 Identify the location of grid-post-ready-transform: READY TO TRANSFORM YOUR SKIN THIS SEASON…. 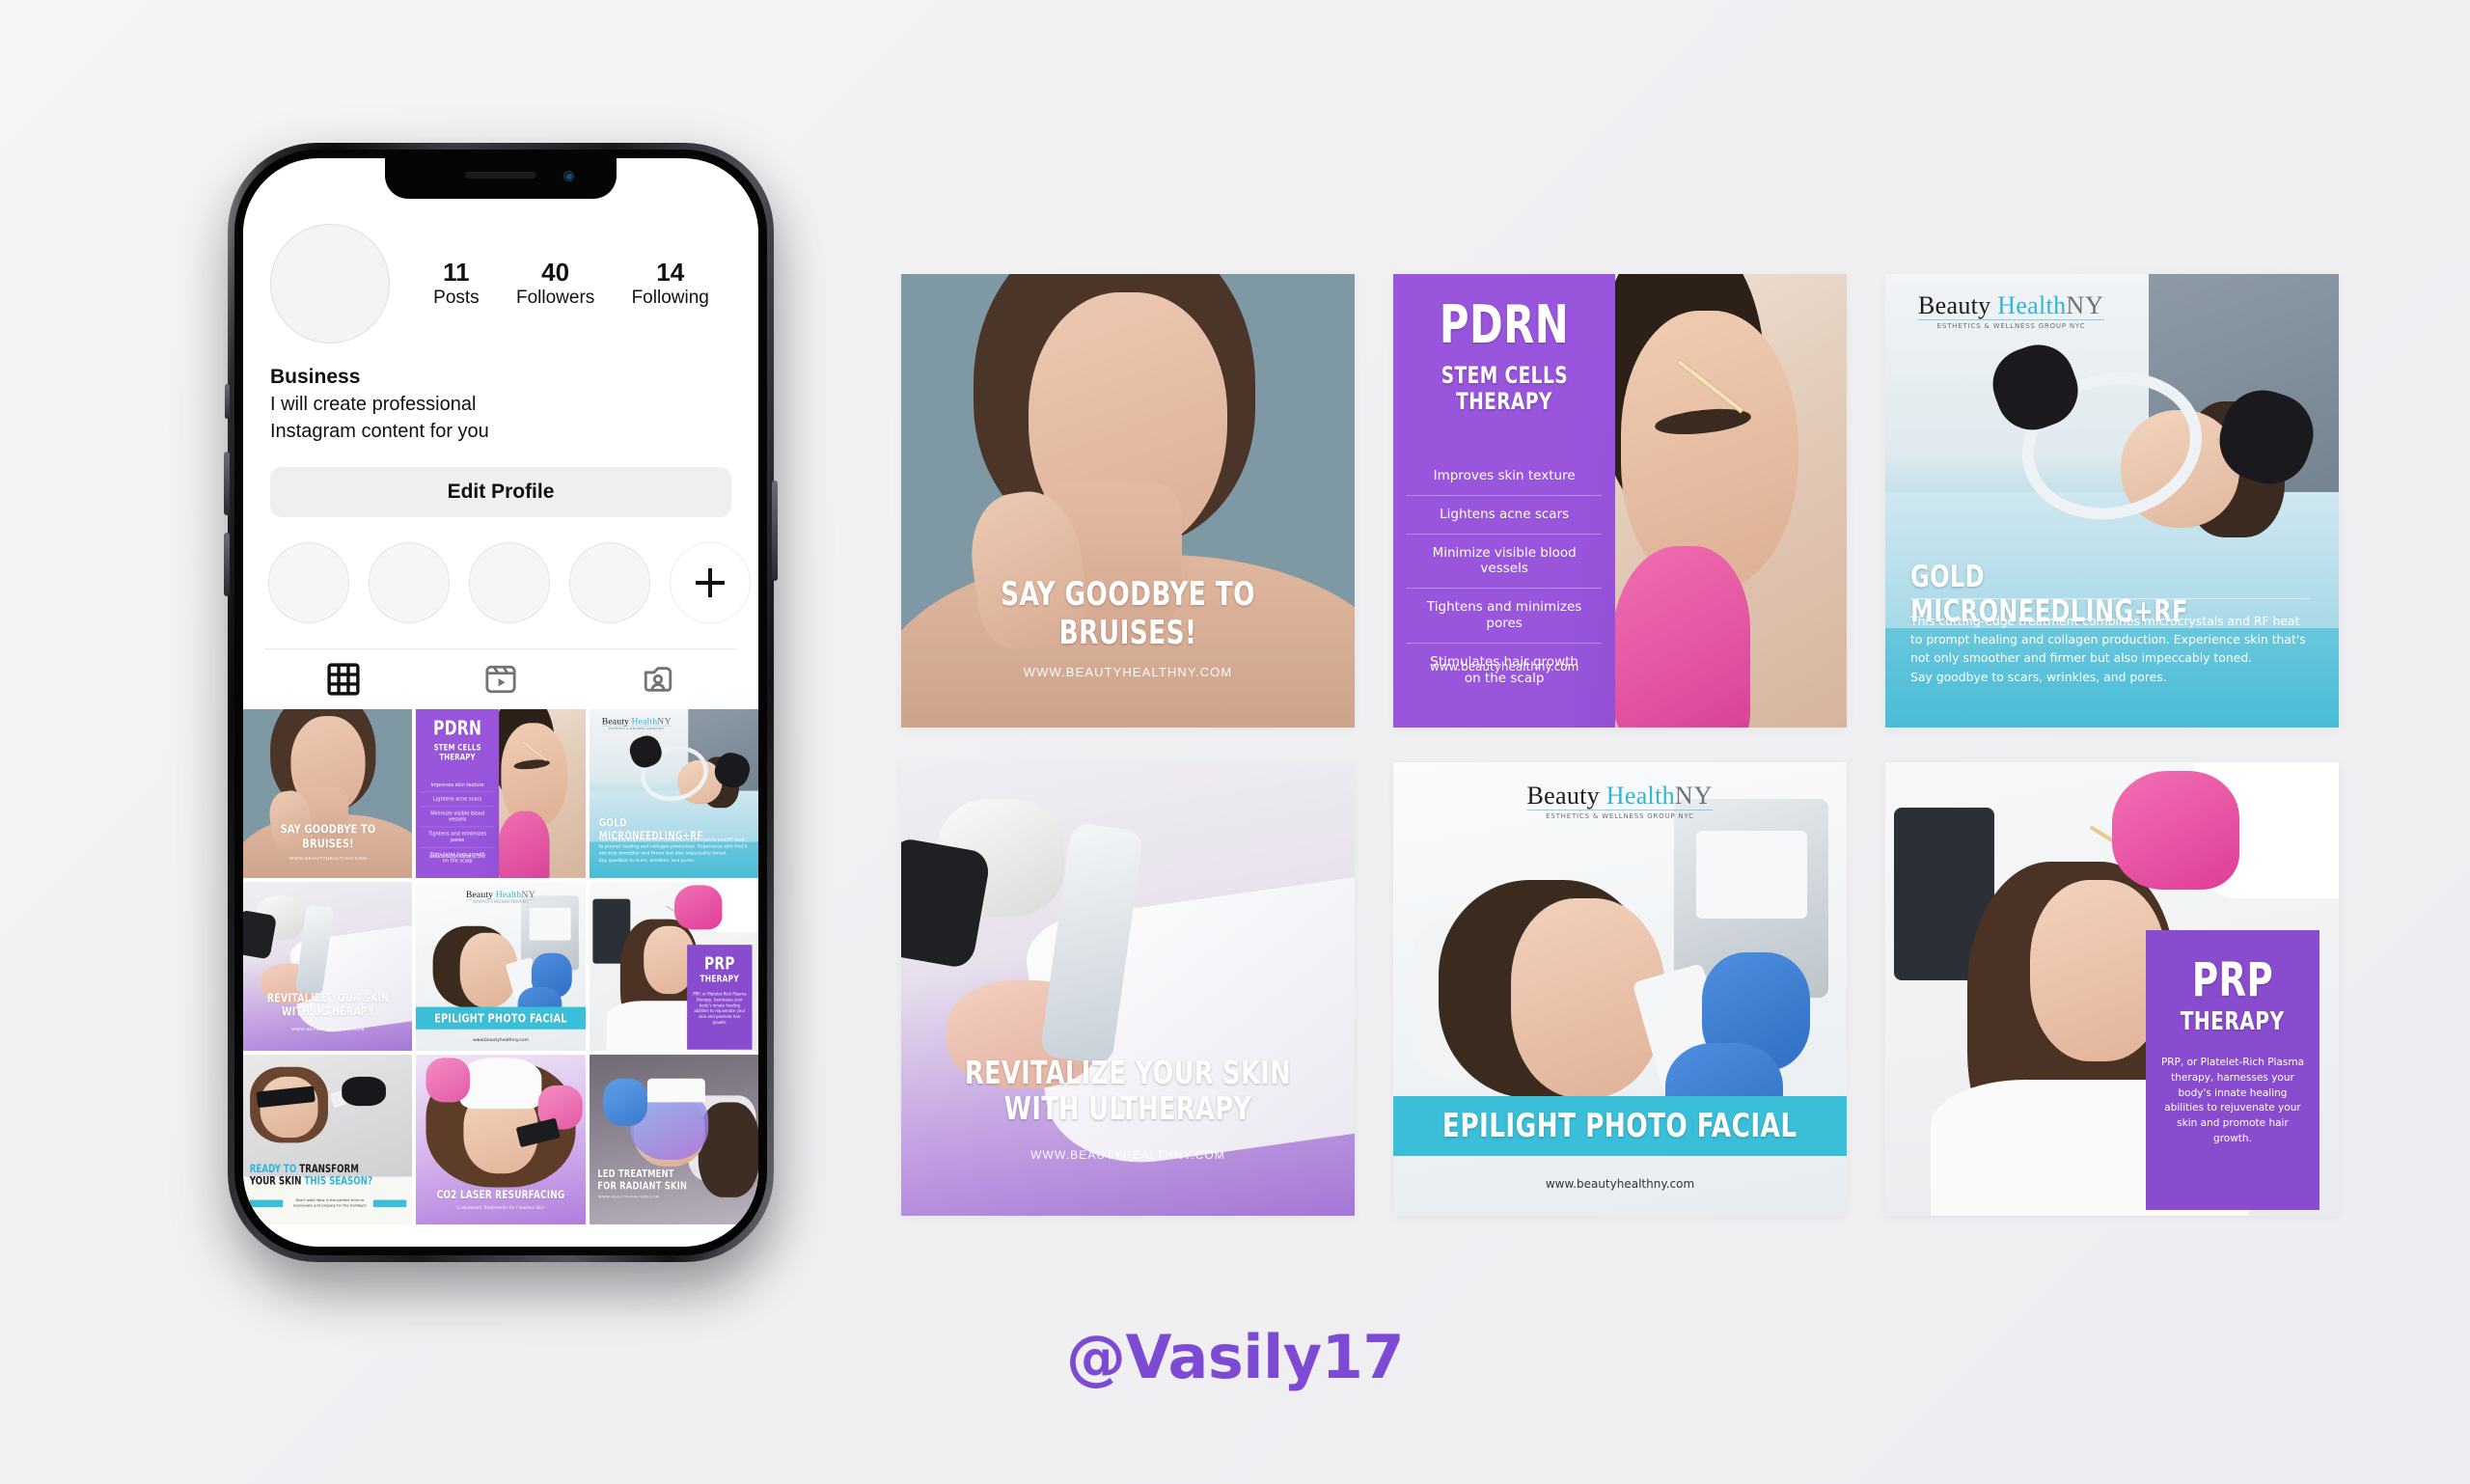
(328, 1139).